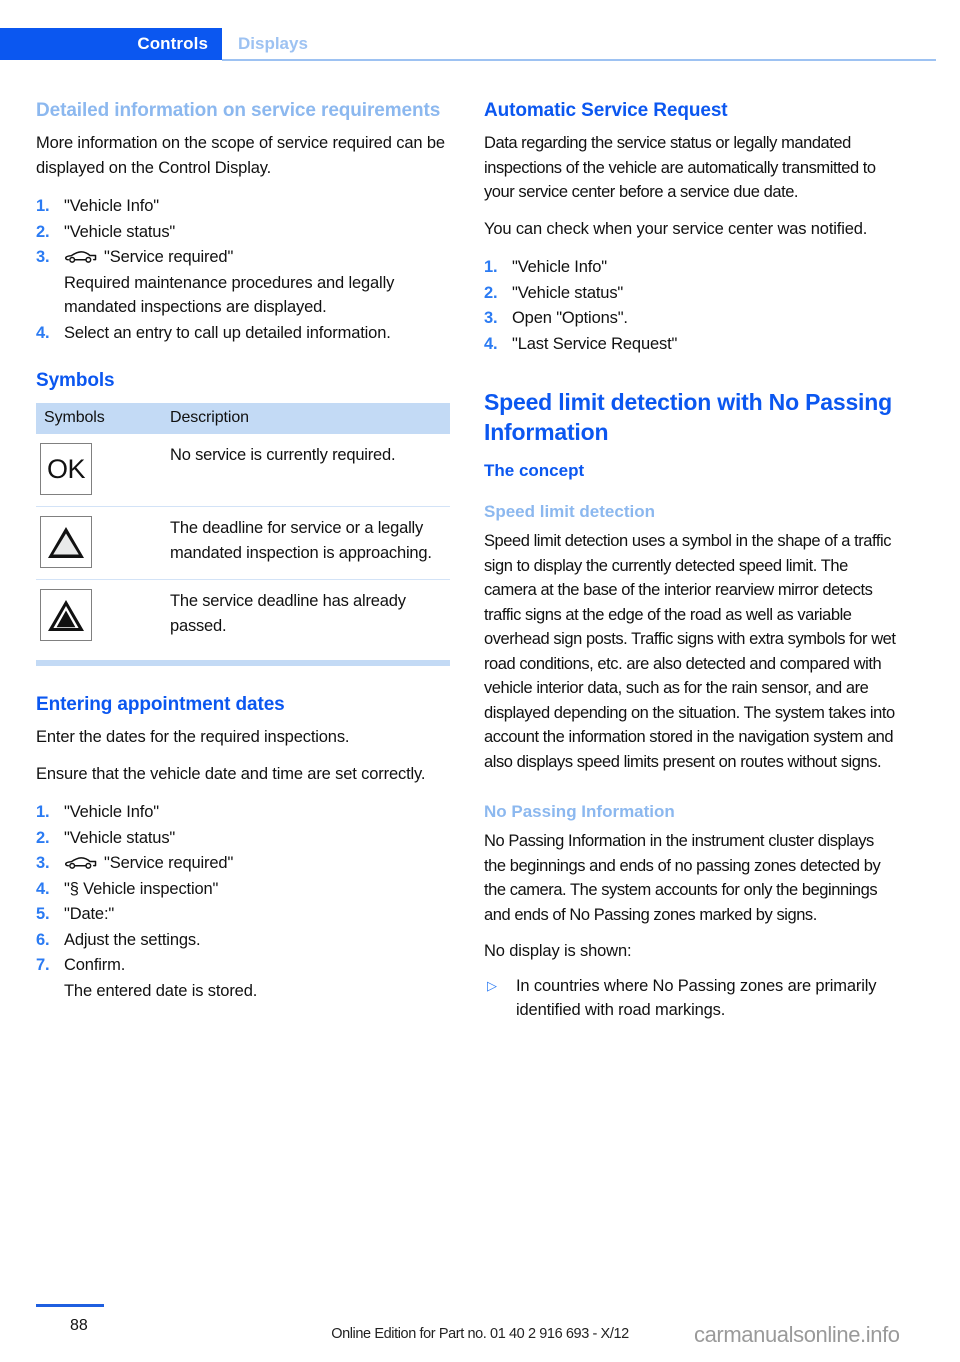  I want to click on subheading-speed-limit-detection: Speed limit detection, so click(569, 511).